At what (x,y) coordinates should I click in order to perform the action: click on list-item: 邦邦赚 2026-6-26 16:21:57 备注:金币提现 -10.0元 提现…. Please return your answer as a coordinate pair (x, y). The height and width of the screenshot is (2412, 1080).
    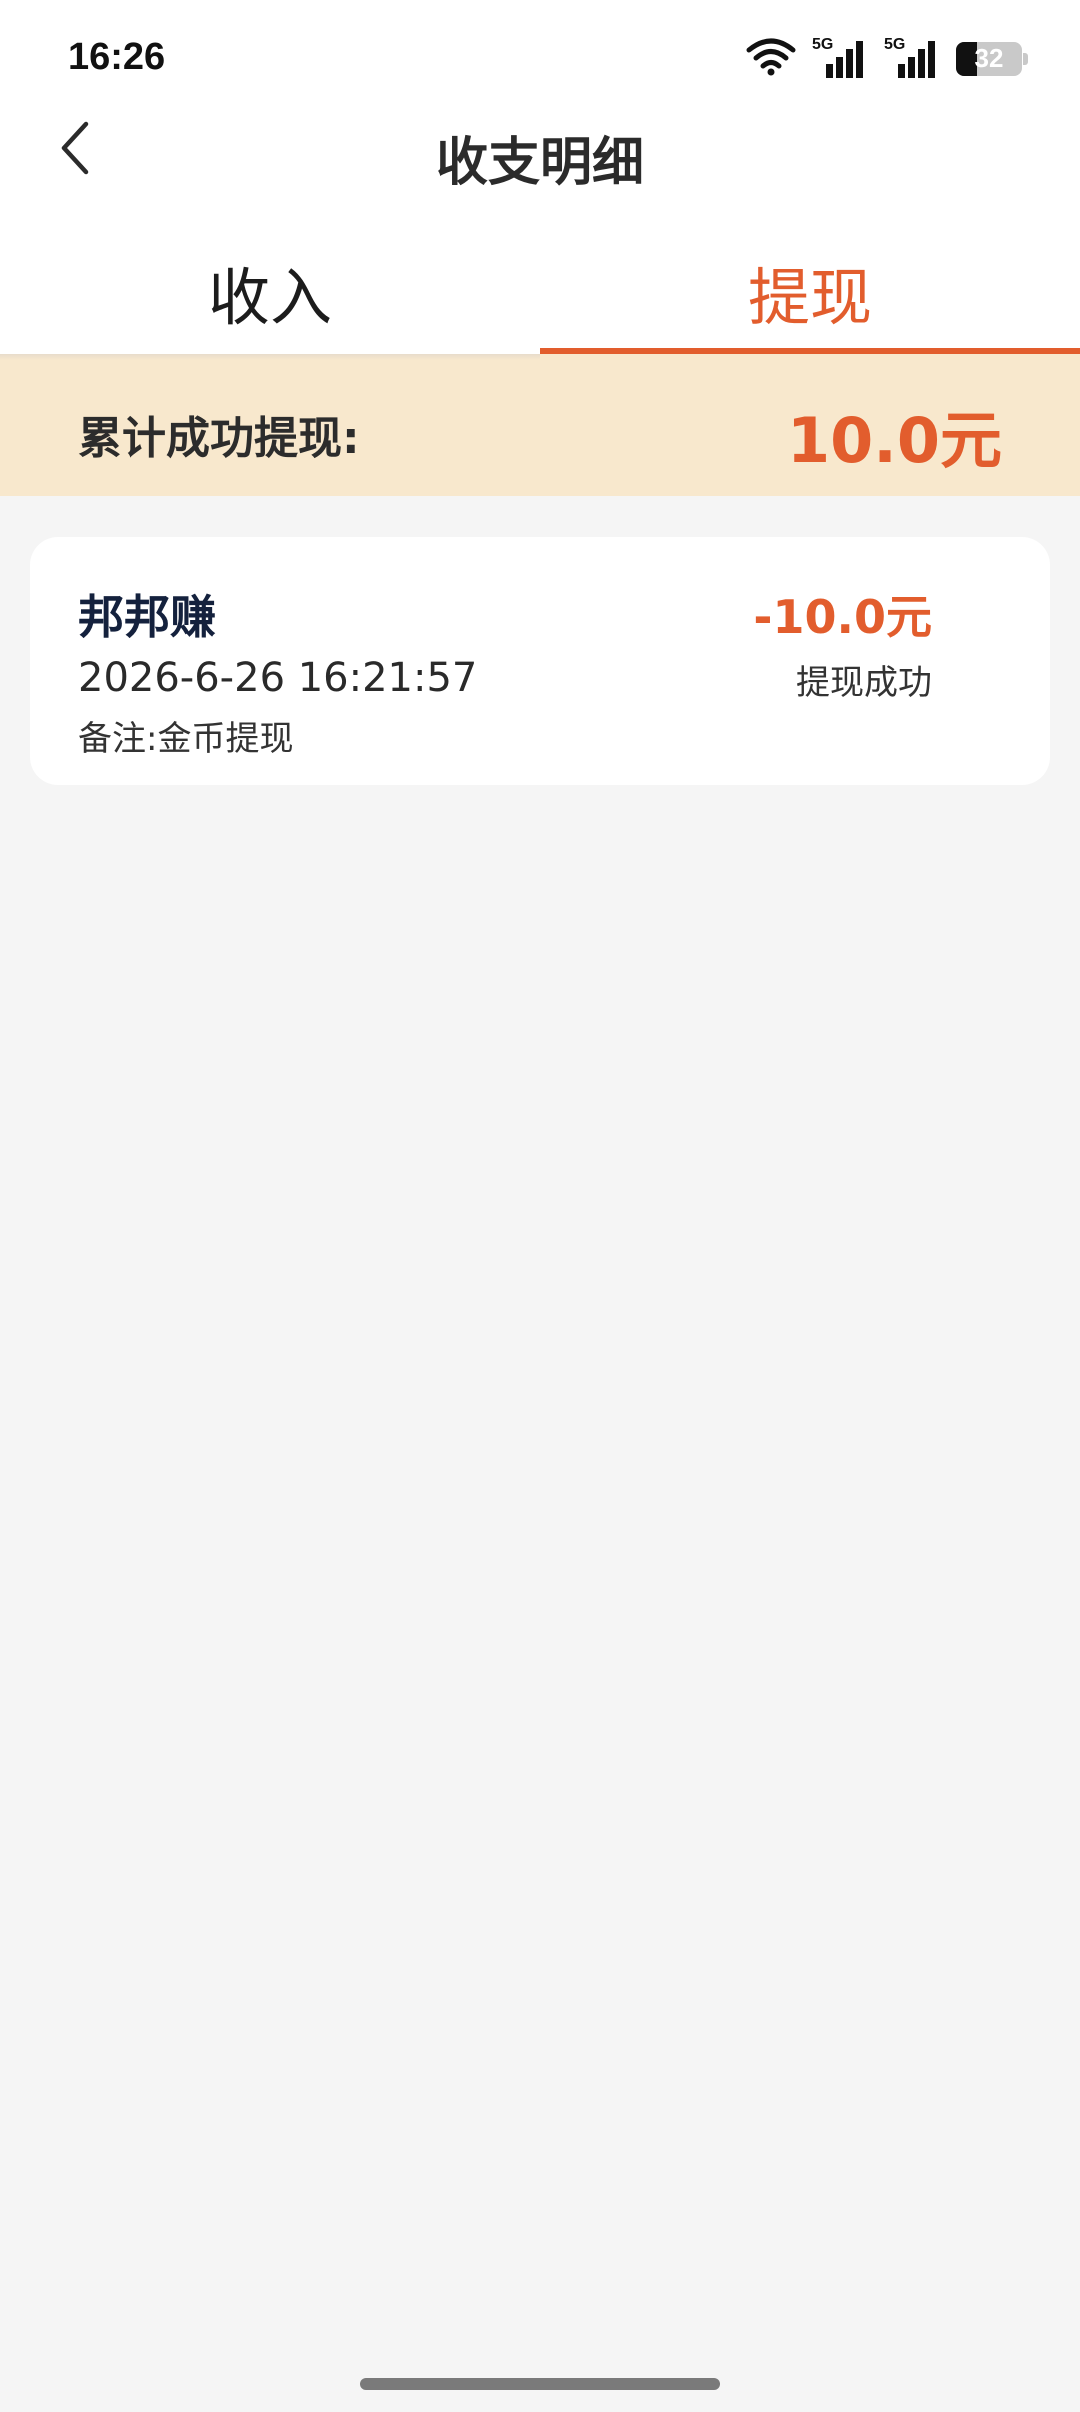
    Looking at the image, I should click on (540, 661).